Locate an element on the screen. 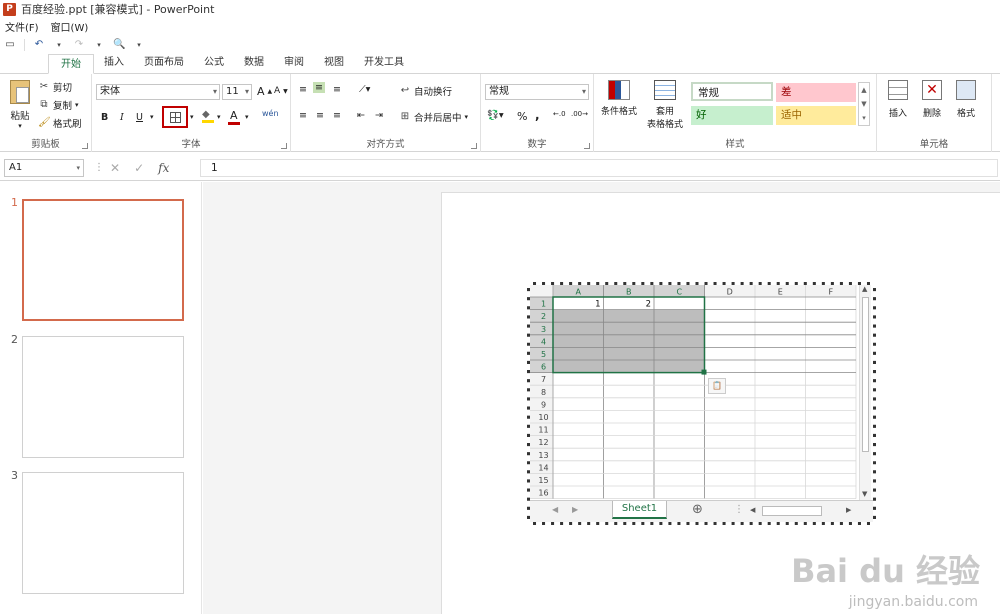 This screenshot has width=1000, height=614. add-sheet-icon: ⊕ is located at coordinates (697, 509).